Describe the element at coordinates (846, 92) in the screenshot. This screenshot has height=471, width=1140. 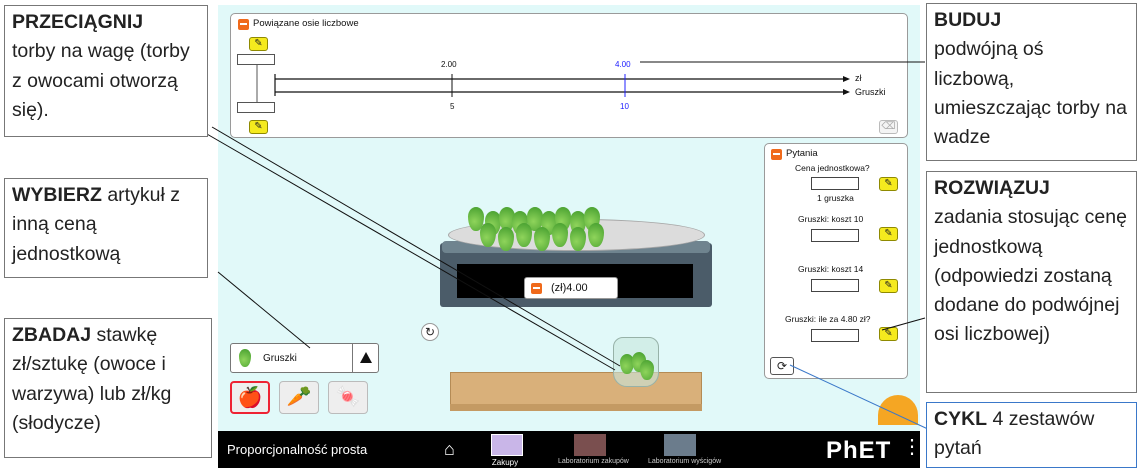
I see `bottom-axis-arrow-icon` at that location.